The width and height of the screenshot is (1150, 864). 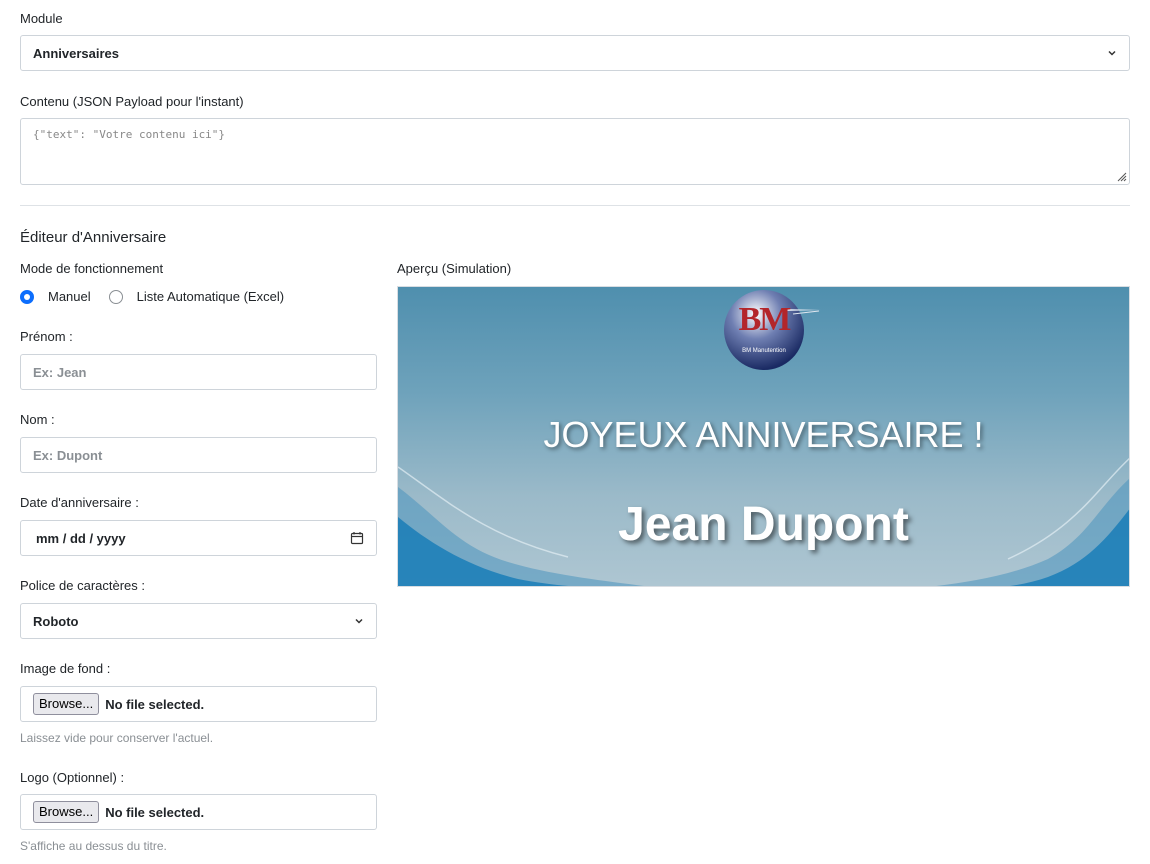 I want to click on radio-auto-list, so click(x=115, y=296).